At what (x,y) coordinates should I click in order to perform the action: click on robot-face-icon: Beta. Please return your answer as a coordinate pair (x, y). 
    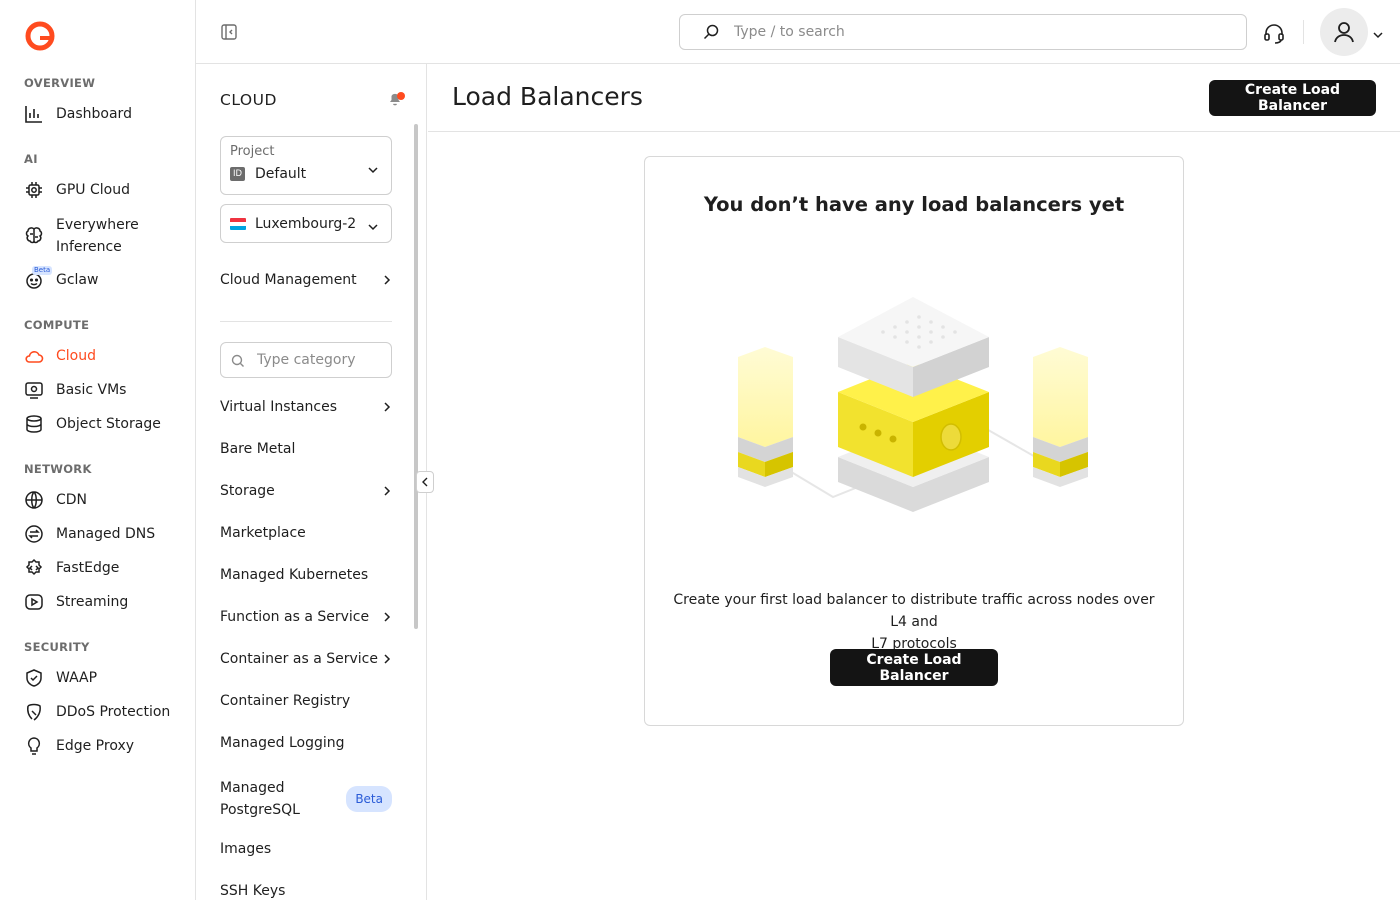
    Looking at the image, I should click on (38, 278).